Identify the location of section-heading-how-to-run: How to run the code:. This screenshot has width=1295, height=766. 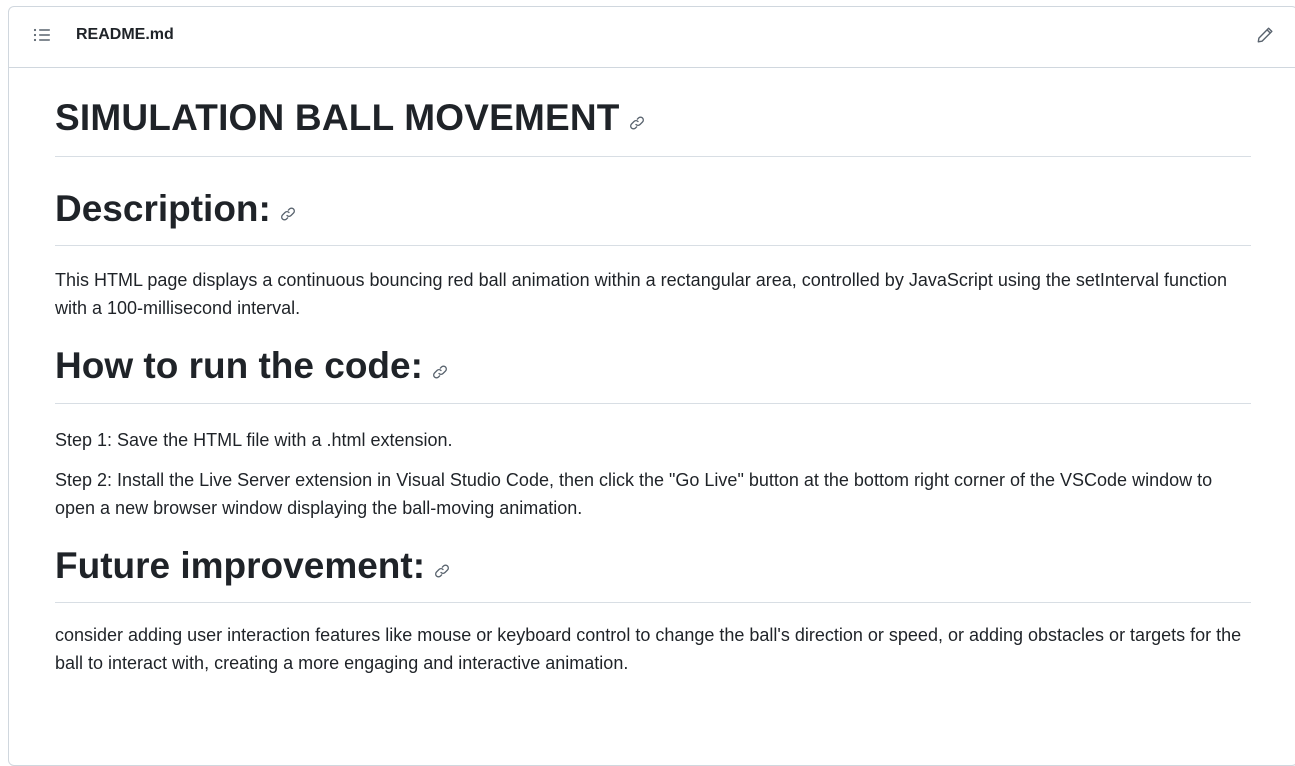
(653, 374).